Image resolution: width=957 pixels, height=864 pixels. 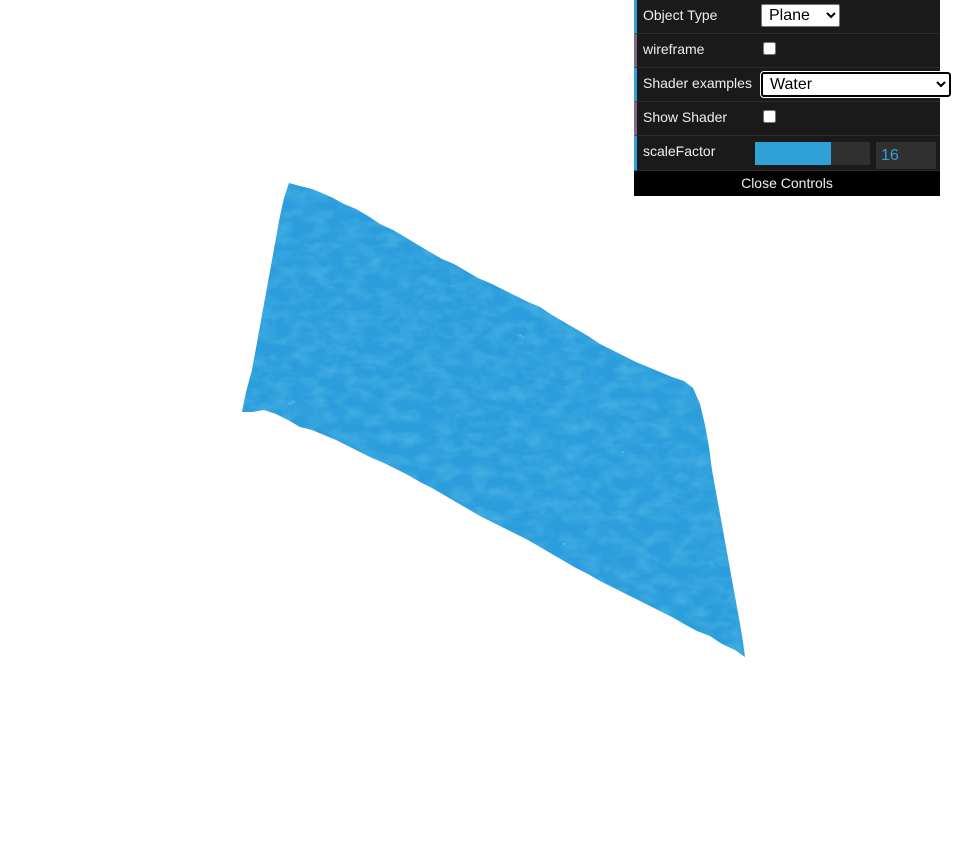 What do you see at coordinates (769, 48) in the screenshot?
I see `wireframe-checkbox` at bounding box center [769, 48].